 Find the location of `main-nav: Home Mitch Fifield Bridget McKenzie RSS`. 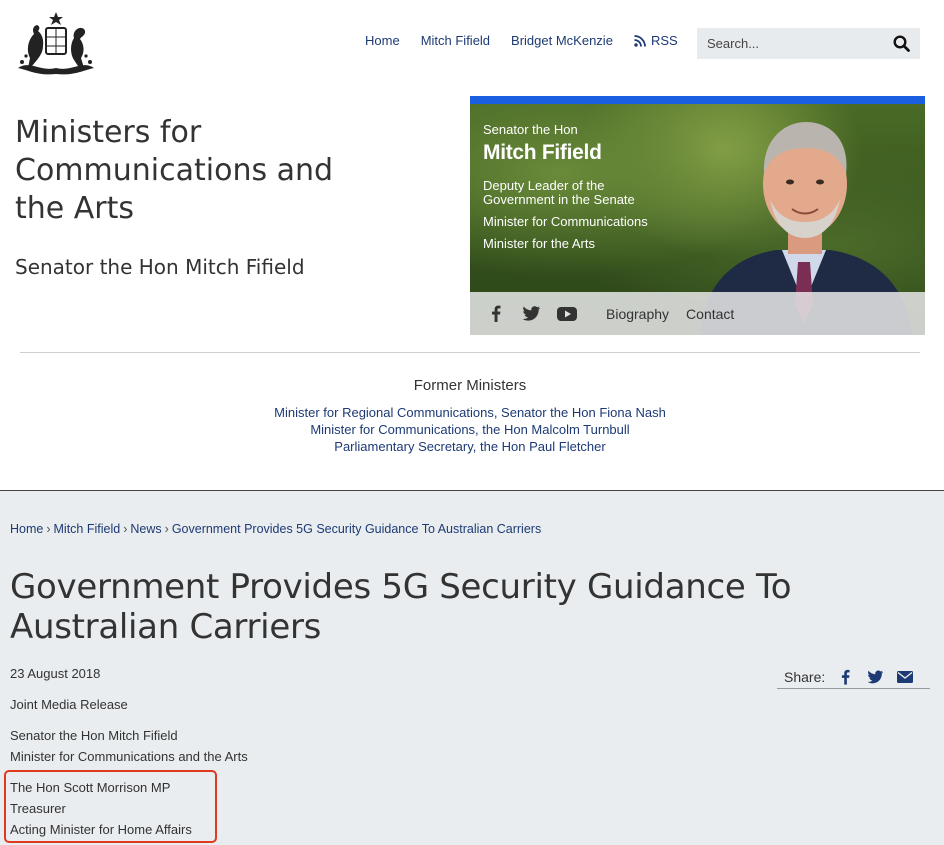

main-nav: Home Mitch Fifield Bridget McKenzie RSS is located at coordinates (532, 40).